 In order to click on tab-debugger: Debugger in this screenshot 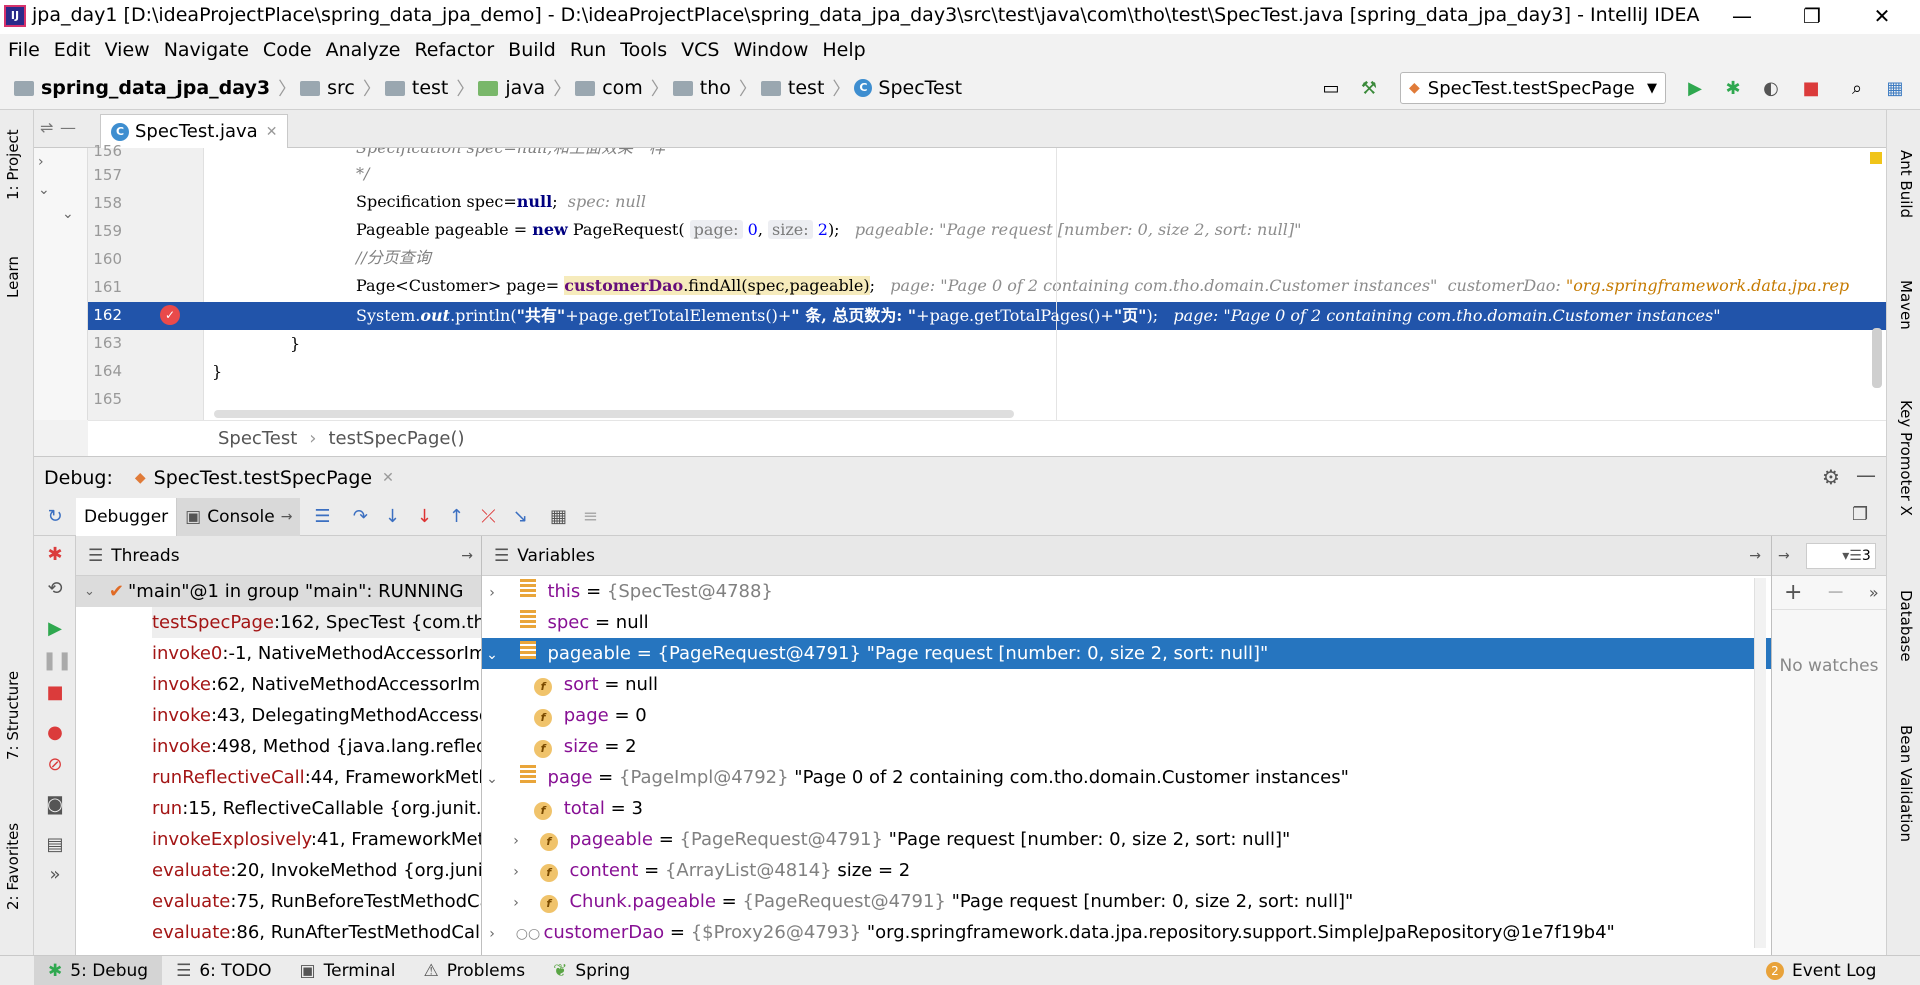, I will do `click(127, 516)`.